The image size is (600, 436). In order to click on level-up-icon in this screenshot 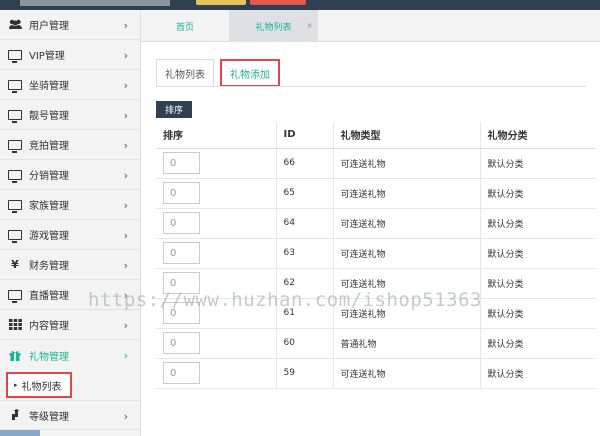, I will do `click(15, 415)`.